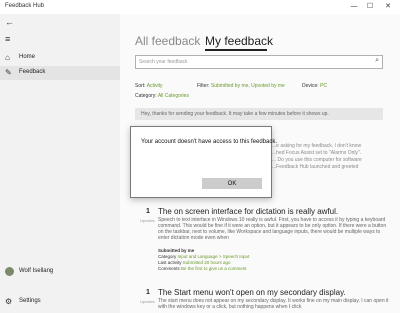 The image size is (400, 313). I want to click on user-name: Wolf Isellang, so click(36, 271).